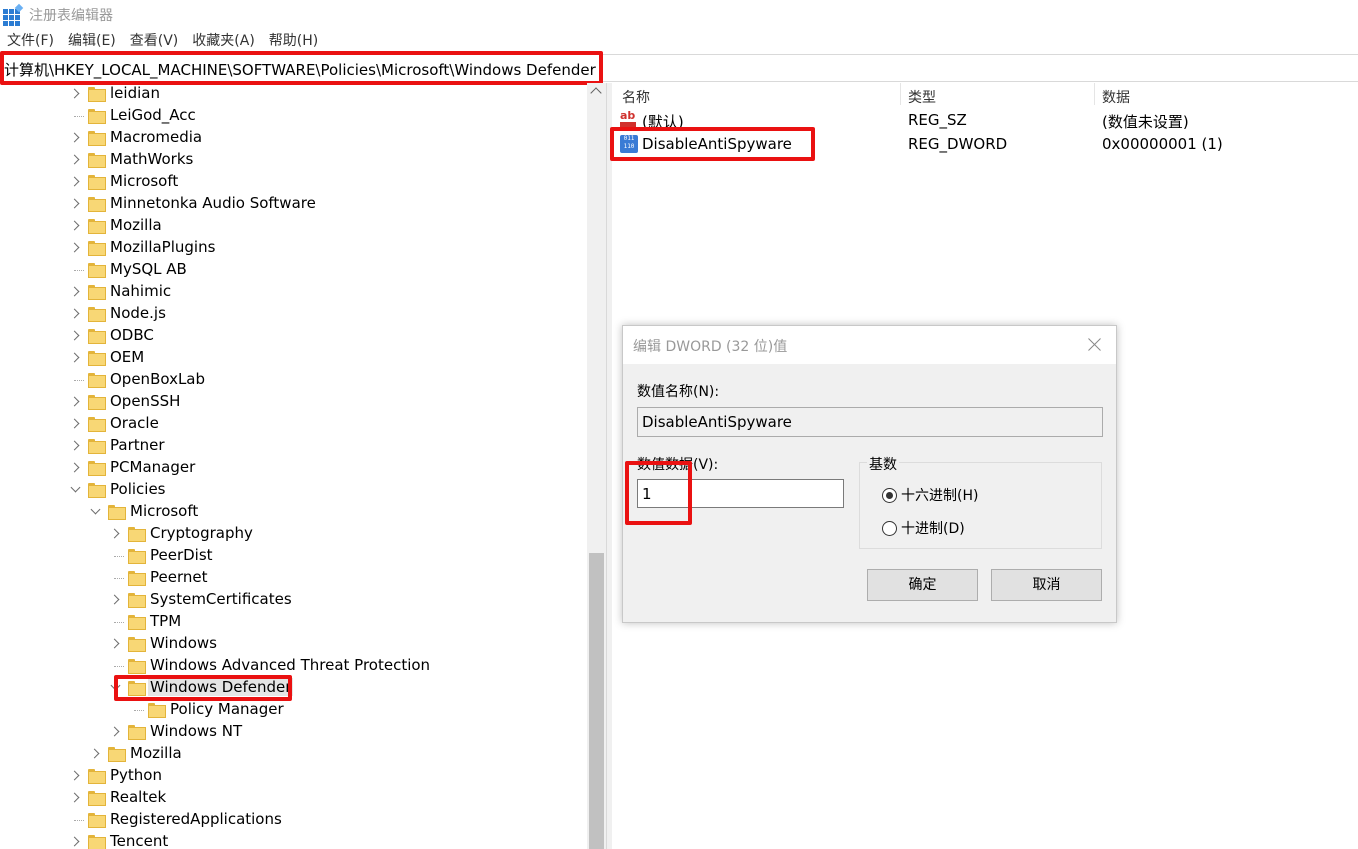 This screenshot has height=849, width=1358. I want to click on tree-item: Windows NT, so click(293, 732).